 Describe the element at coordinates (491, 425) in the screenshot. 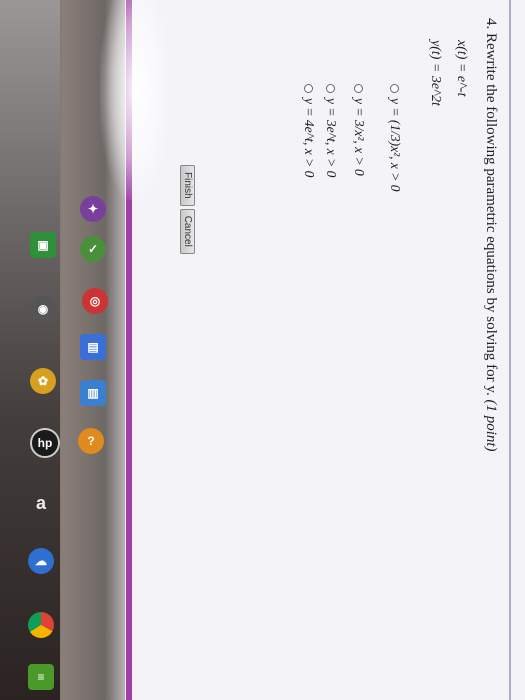

I see `question-points: (1 point)` at that location.